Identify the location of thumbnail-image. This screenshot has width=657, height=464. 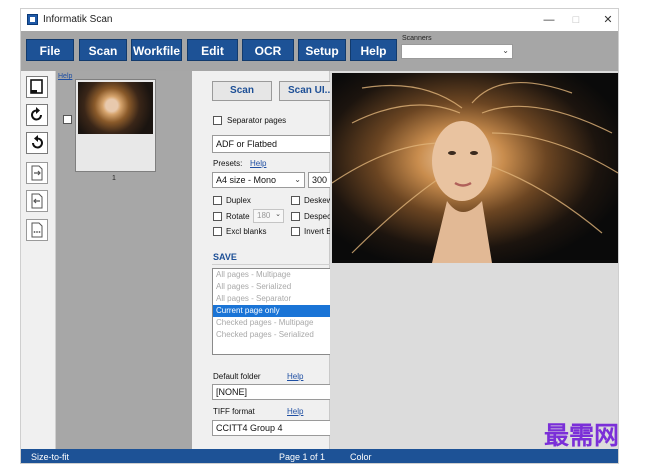
(115, 108).